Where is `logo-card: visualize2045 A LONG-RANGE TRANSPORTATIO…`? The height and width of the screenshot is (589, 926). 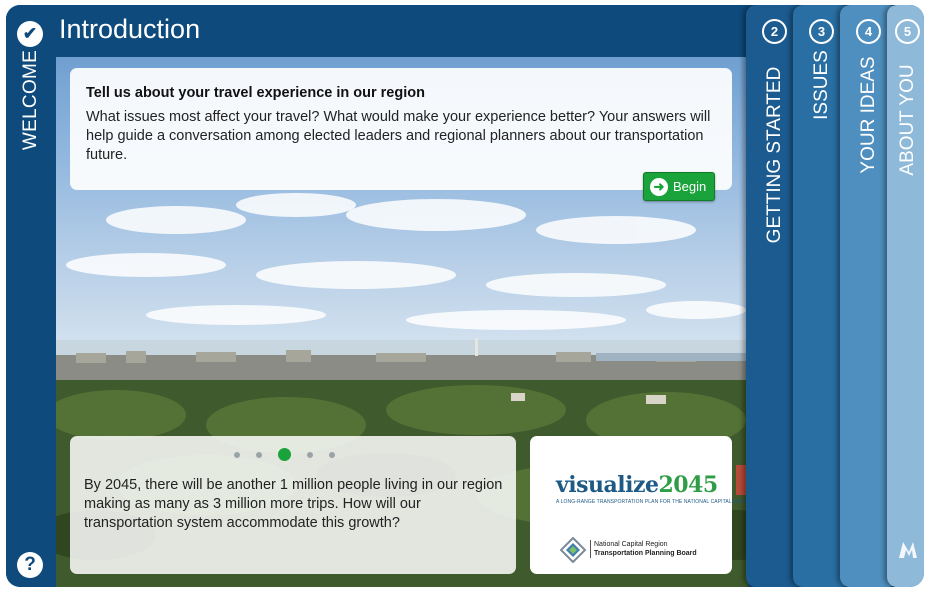 logo-card: visualize2045 A LONG-RANGE TRANSPORTATIO… is located at coordinates (642, 505).